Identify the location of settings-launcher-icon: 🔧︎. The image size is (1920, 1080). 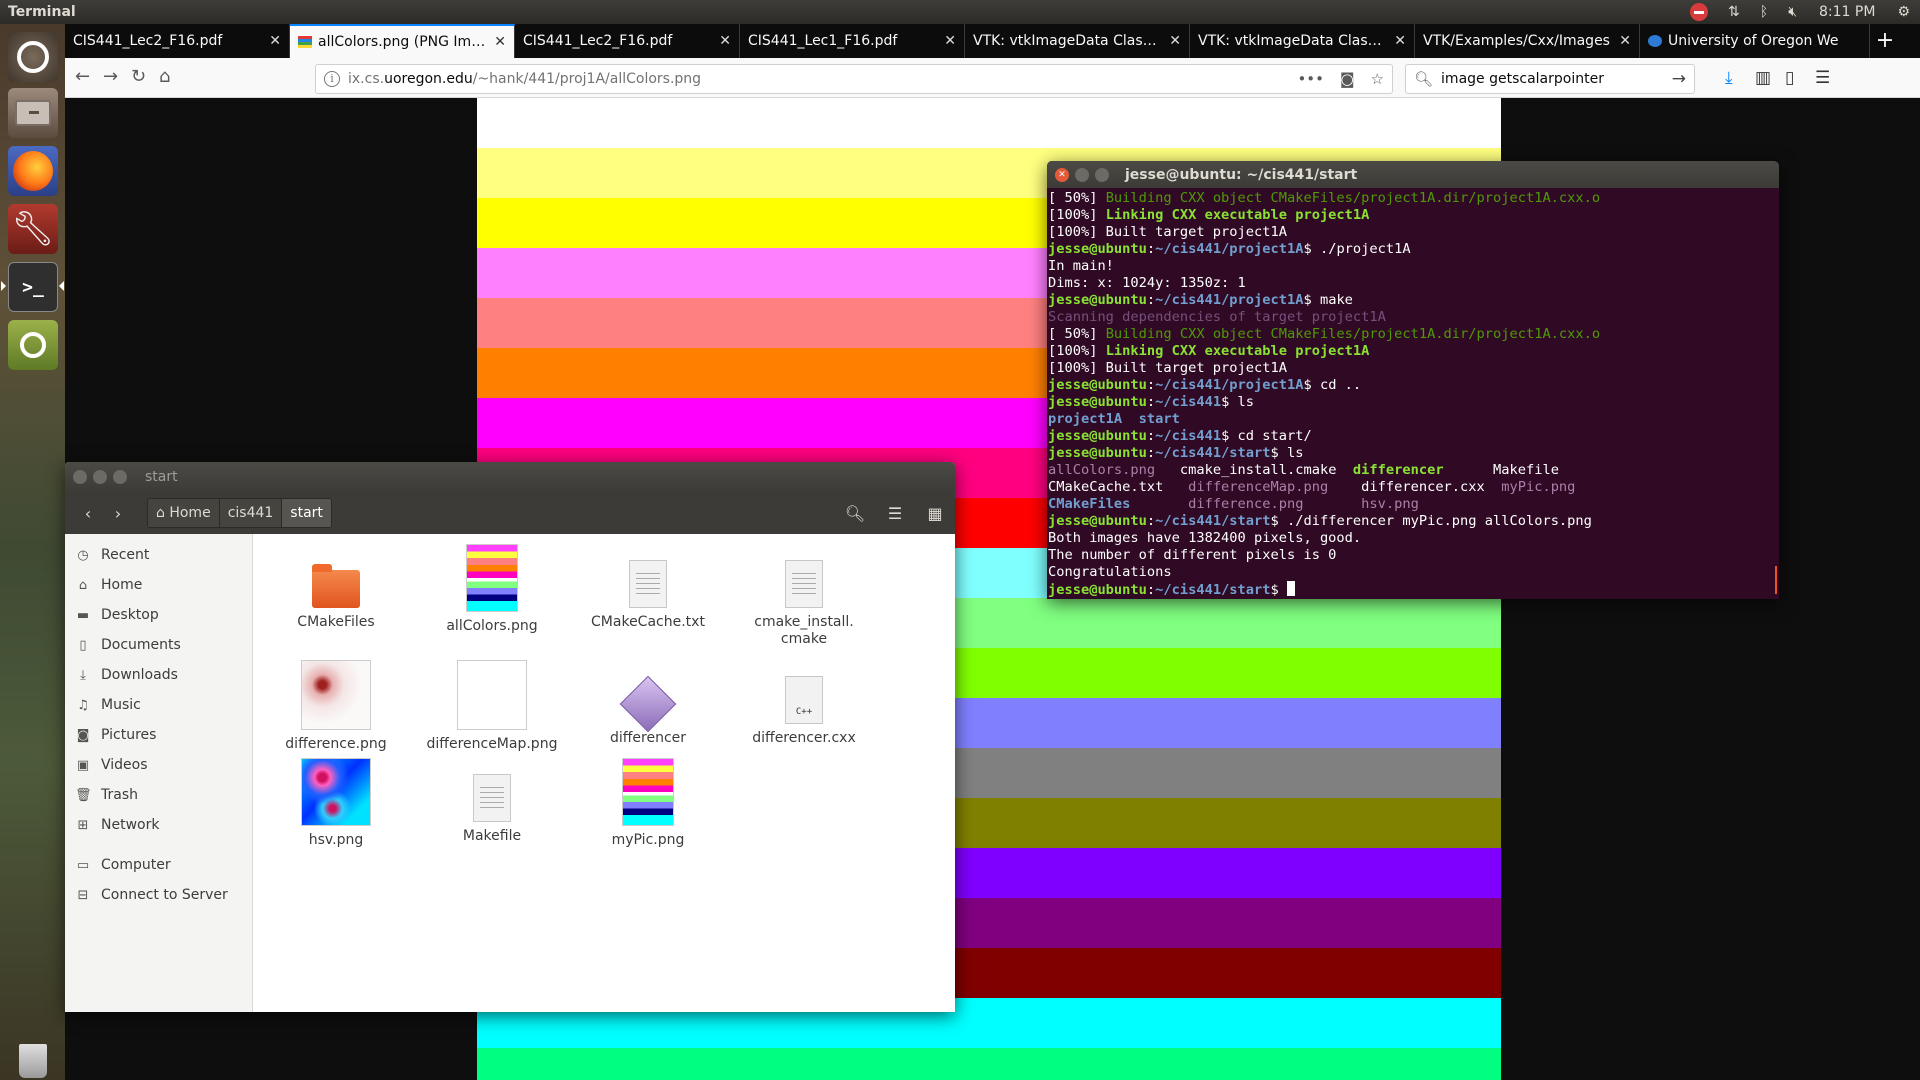
(33, 229).